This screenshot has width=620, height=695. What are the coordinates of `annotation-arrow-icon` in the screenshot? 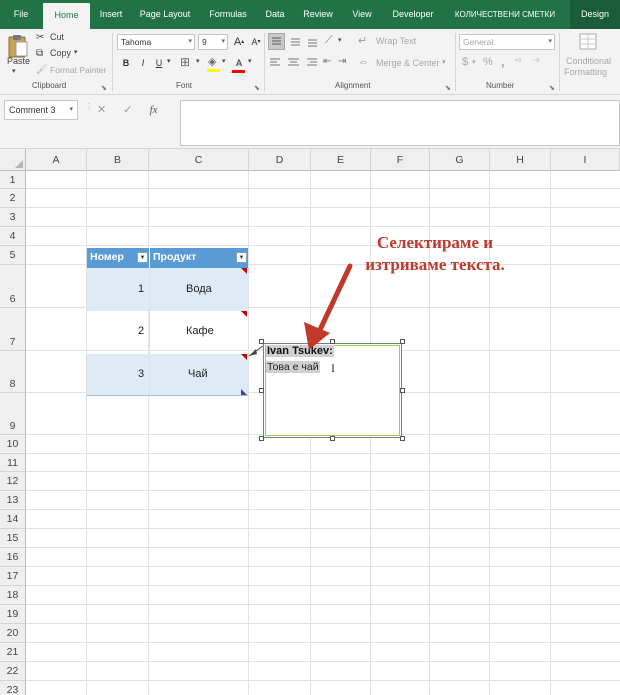 It's located at (328, 306).